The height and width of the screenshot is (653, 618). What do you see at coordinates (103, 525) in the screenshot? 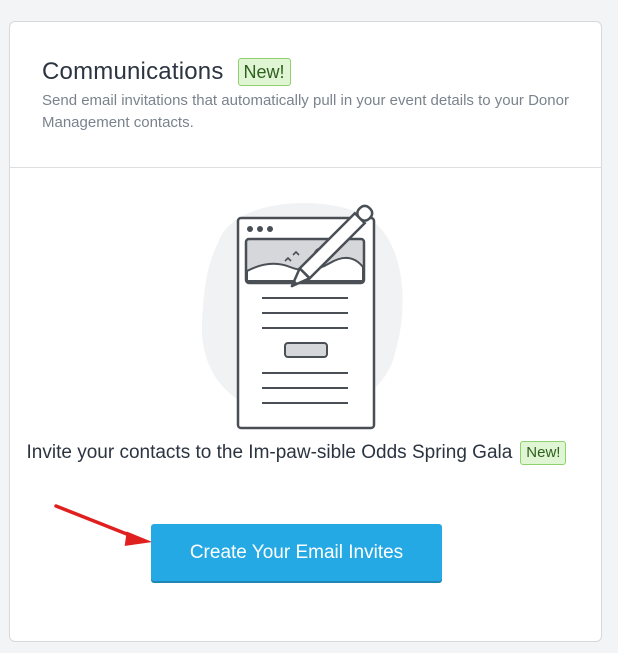
I see `red-arrow-icon` at bounding box center [103, 525].